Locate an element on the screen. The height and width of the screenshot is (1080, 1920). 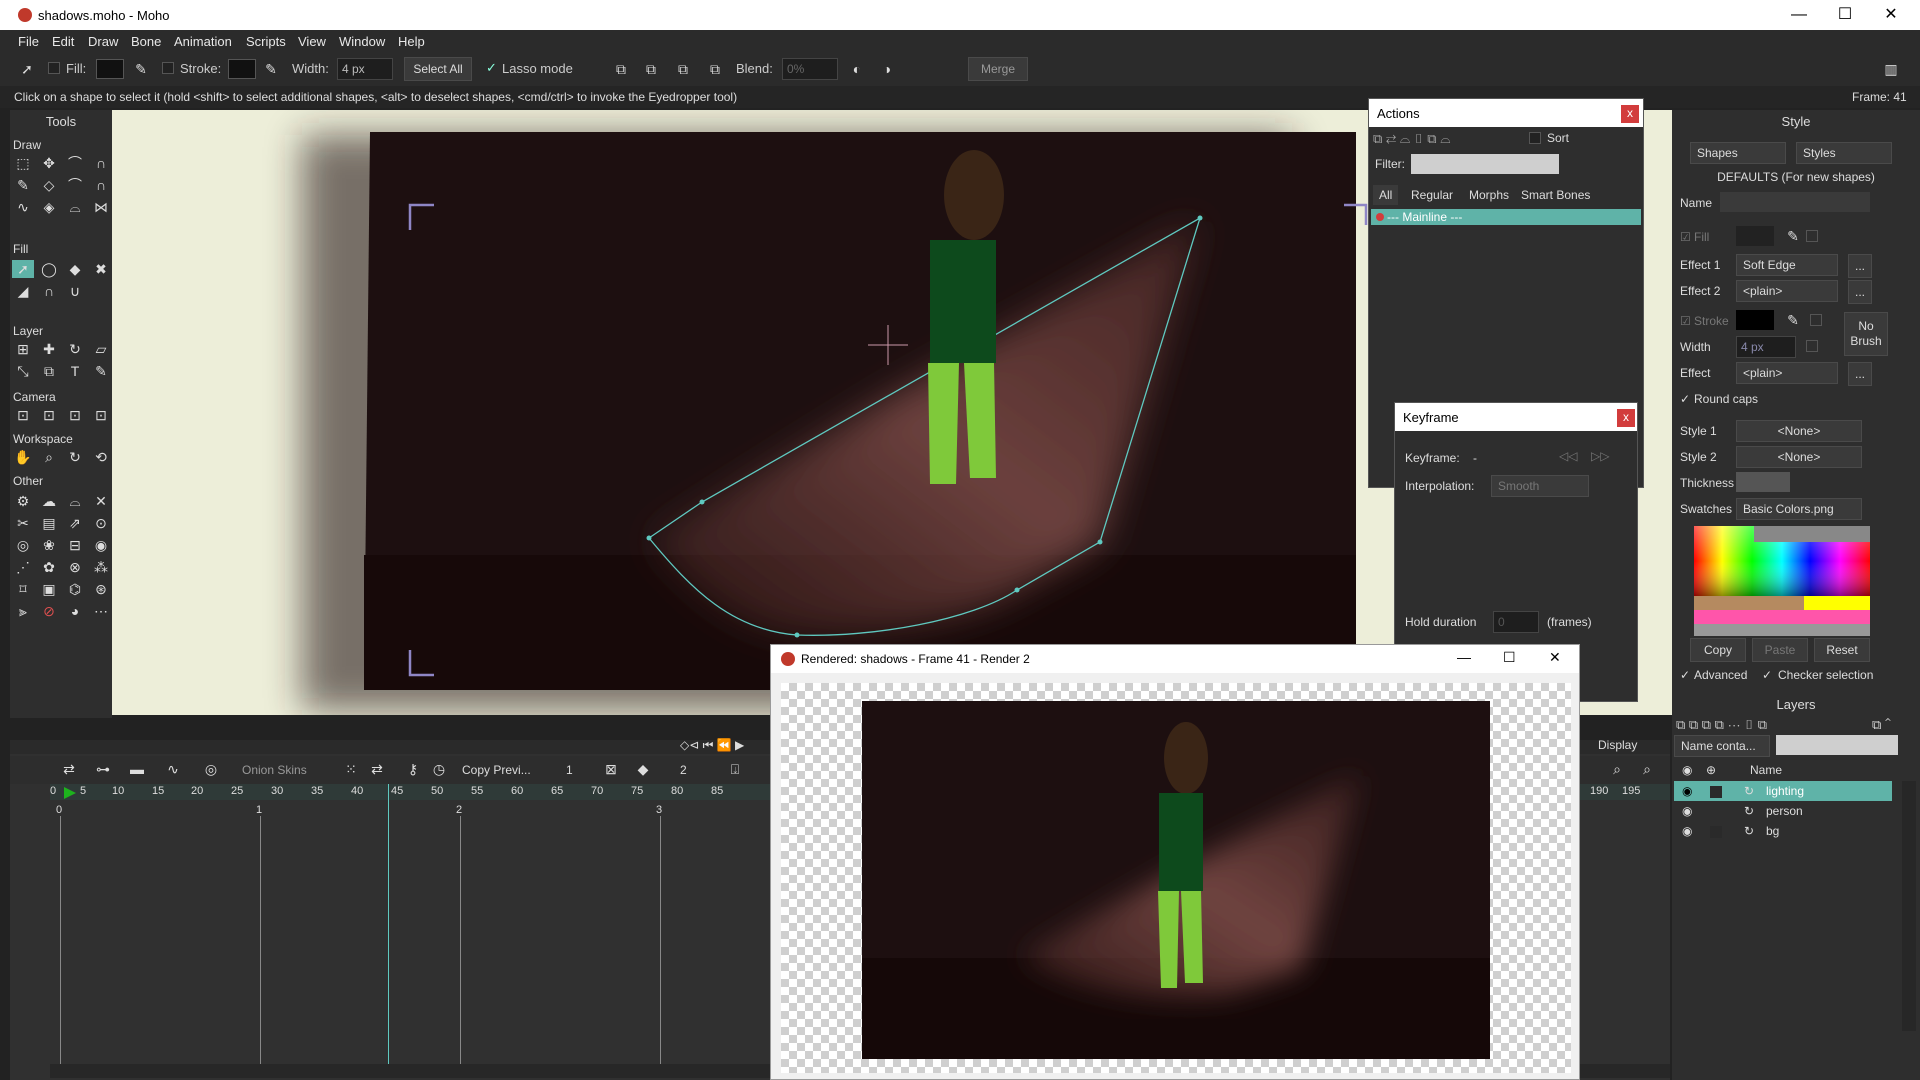
actions-filter-input is located at coordinates (1485, 164).